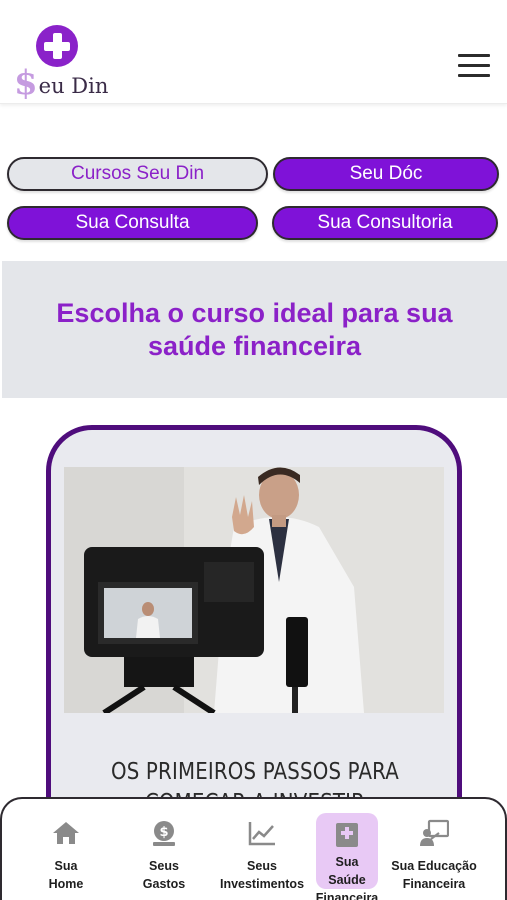  I want to click on nav-seus-investimentos-label: Seus Investimentos, so click(262, 875).